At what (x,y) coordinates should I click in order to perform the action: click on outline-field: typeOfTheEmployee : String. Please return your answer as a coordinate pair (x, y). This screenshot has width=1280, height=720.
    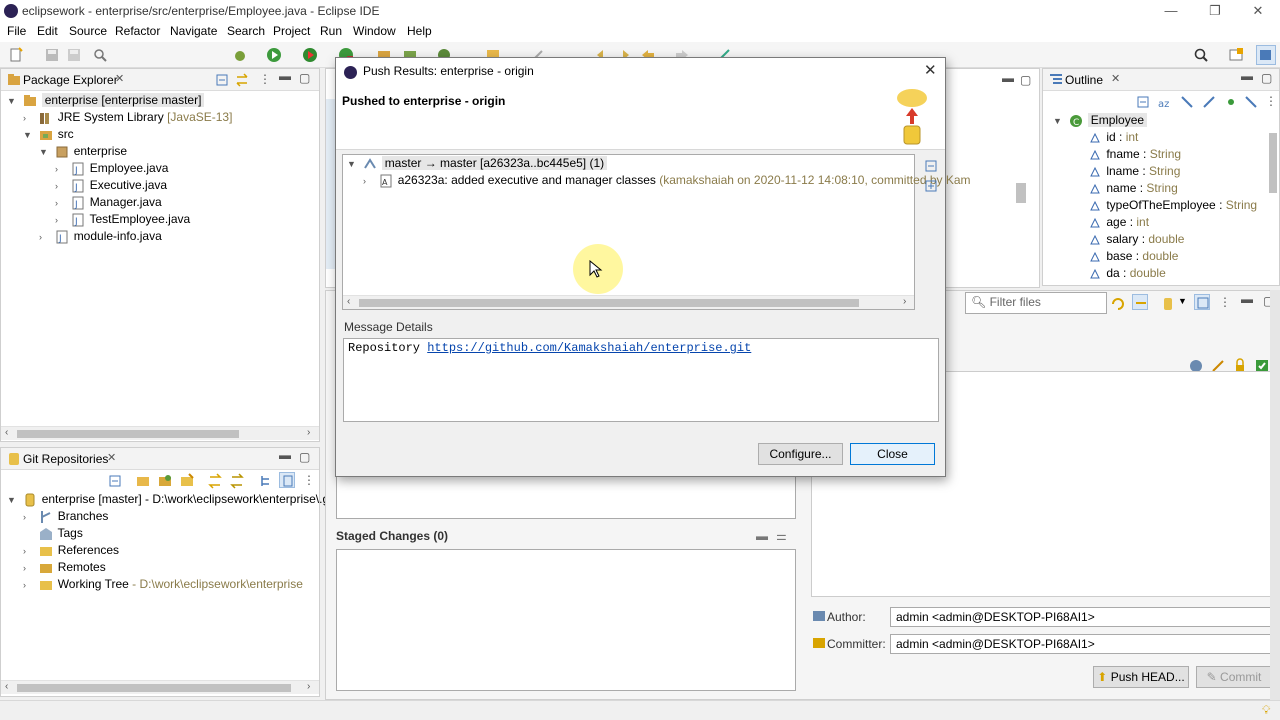
    Looking at the image, I should click on (1172, 206).